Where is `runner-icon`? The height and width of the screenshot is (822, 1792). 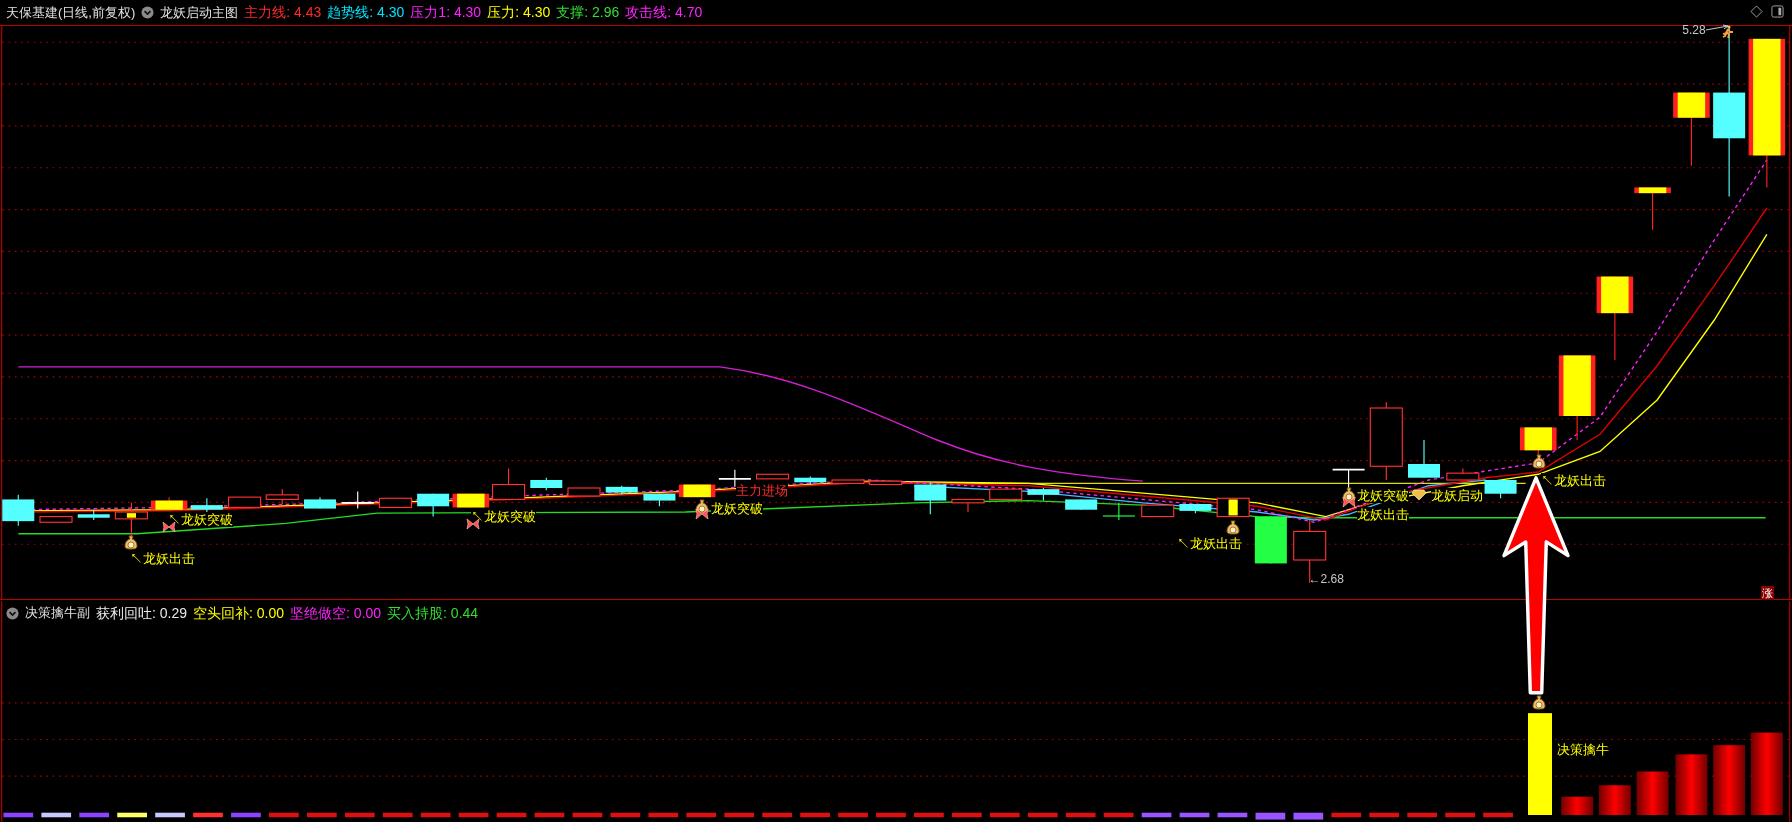
runner-icon is located at coordinates (1728, 32).